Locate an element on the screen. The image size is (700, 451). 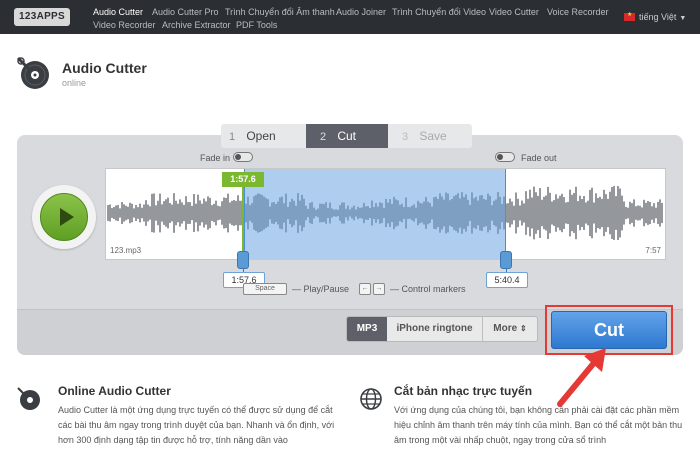
nav-link-video-recorder: Video Recorder is located at coordinates (124, 25).